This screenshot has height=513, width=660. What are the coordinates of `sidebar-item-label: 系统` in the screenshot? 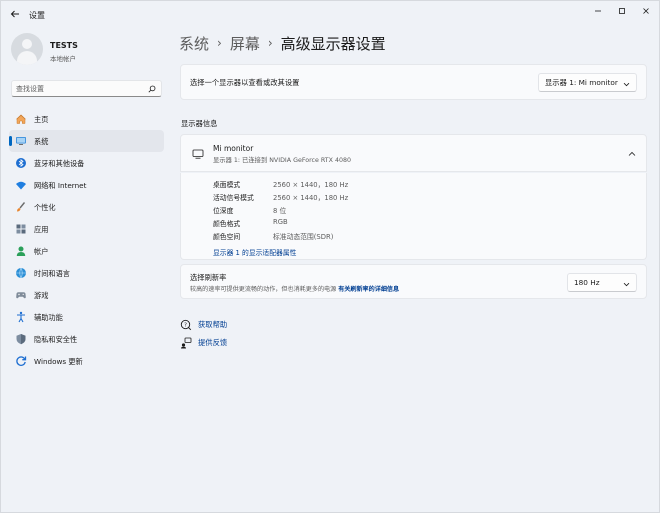 It's located at (41, 141).